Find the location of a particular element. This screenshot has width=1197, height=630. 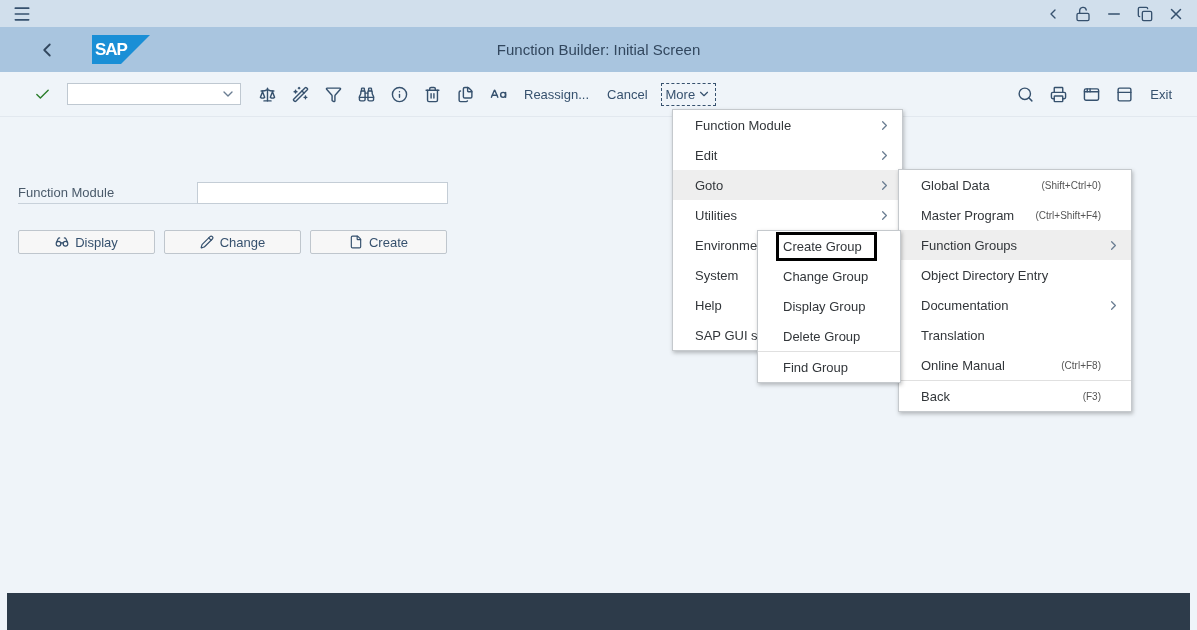

menu-item: Create Group is located at coordinates (826, 246).